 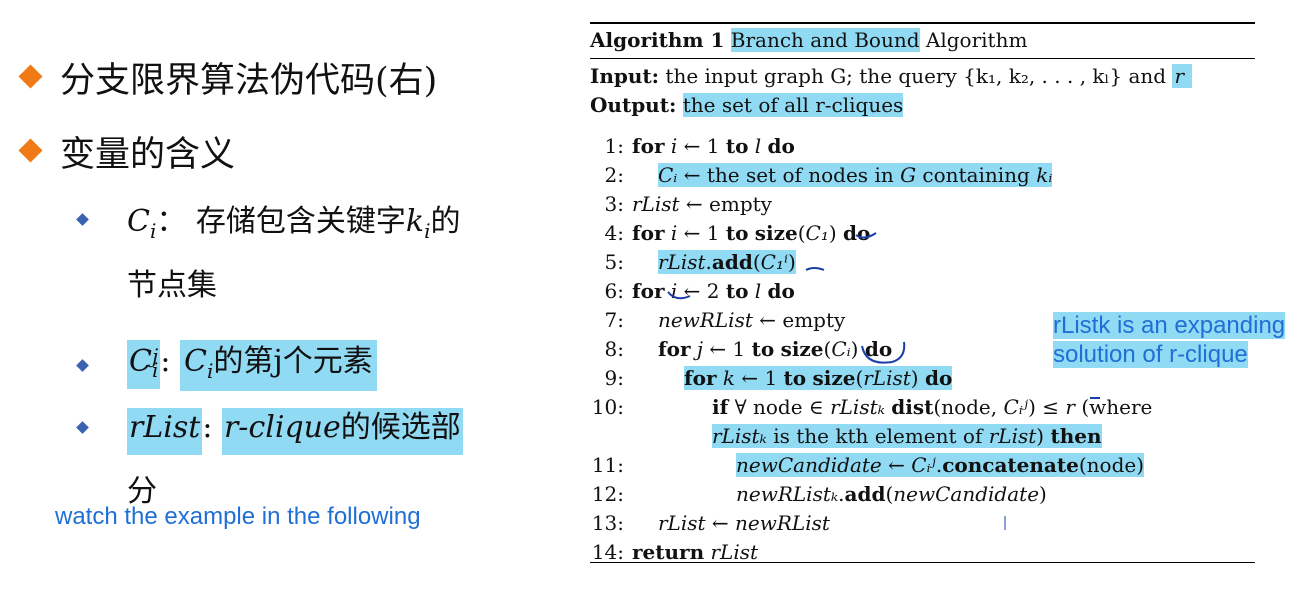 What do you see at coordinates (614, 262) in the screenshot?
I see `line-number: 5:` at bounding box center [614, 262].